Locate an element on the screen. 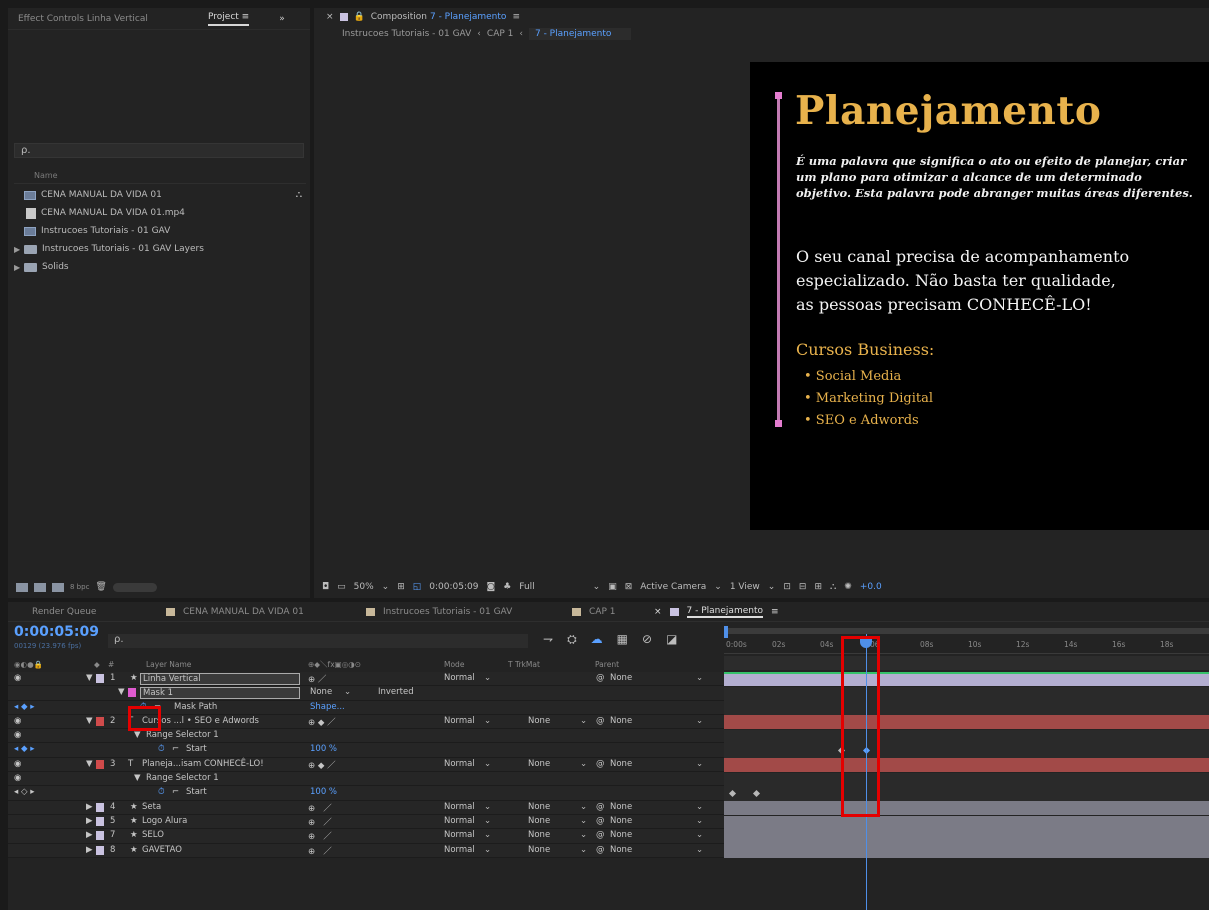 The image size is (1209, 910). column-header-trkmat: T TrkMat is located at coordinates (524, 664).